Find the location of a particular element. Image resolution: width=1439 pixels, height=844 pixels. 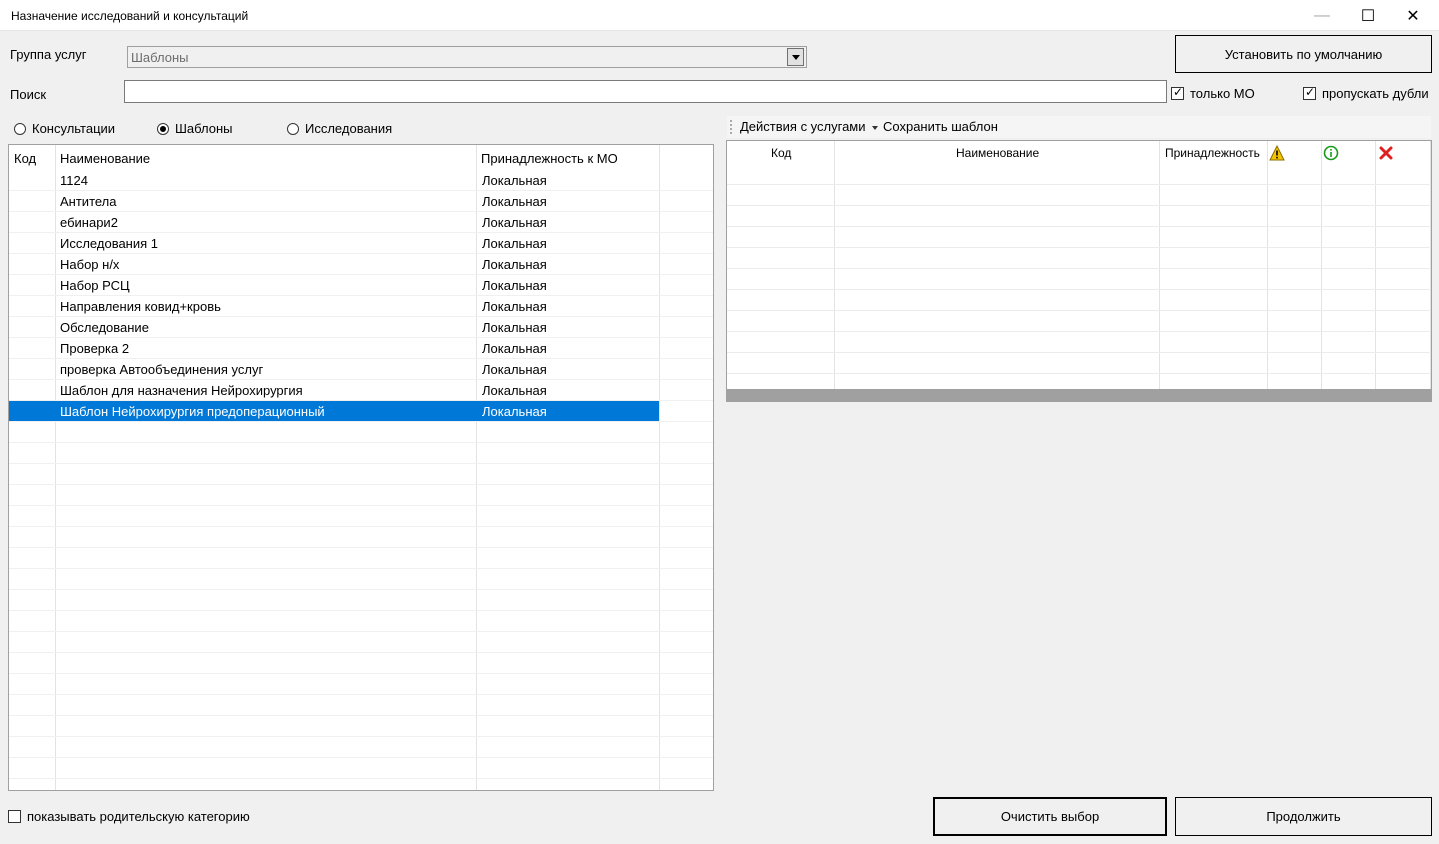

maximize-button: ☐ is located at coordinates (1368, 15).